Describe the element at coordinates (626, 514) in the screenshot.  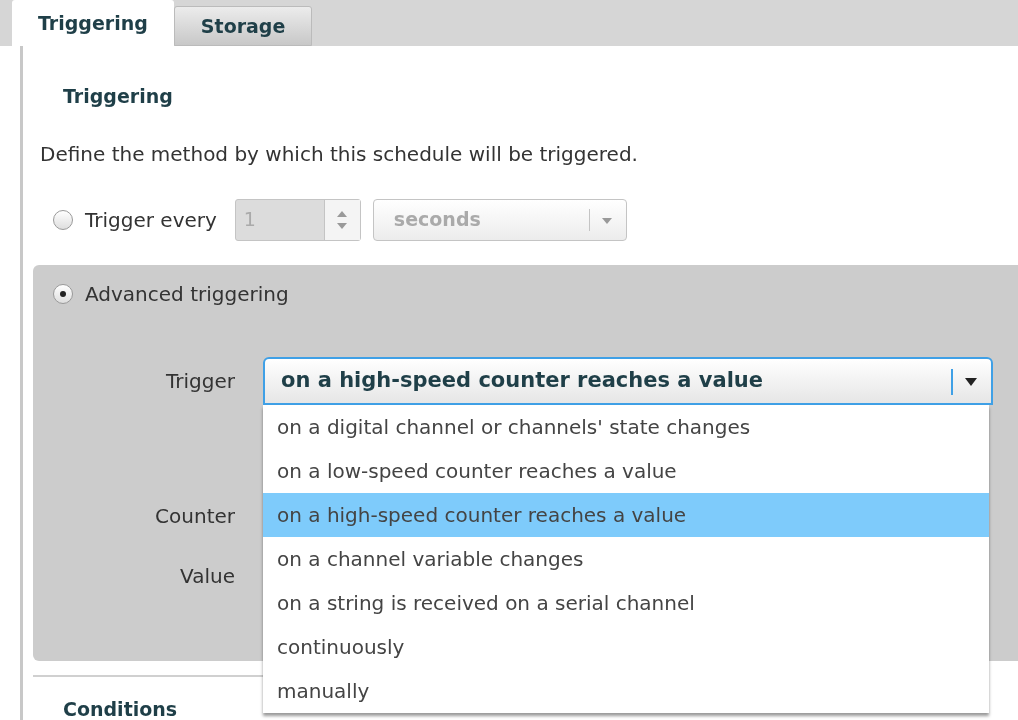
I see `menu-item: on a high-speed counter reaches a value` at that location.